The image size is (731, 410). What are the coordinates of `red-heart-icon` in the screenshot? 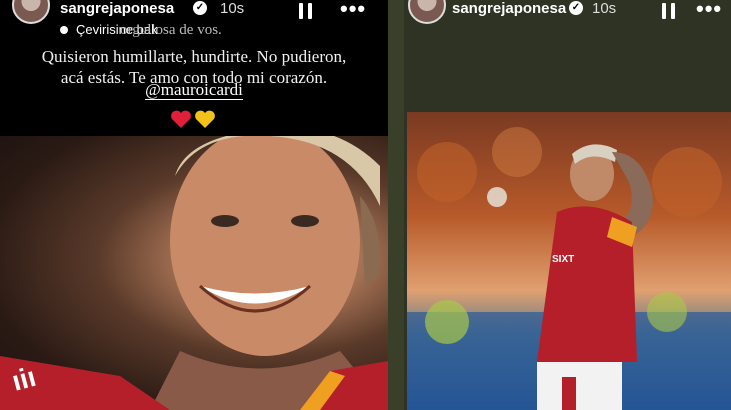 It's located at (181, 119).